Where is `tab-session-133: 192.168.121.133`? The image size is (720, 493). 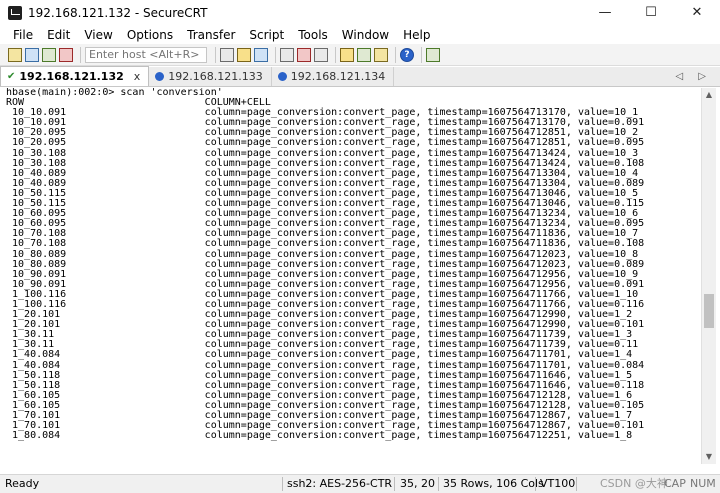 tab-session-133: 192.168.121.133 is located at coordinates (210, 76).